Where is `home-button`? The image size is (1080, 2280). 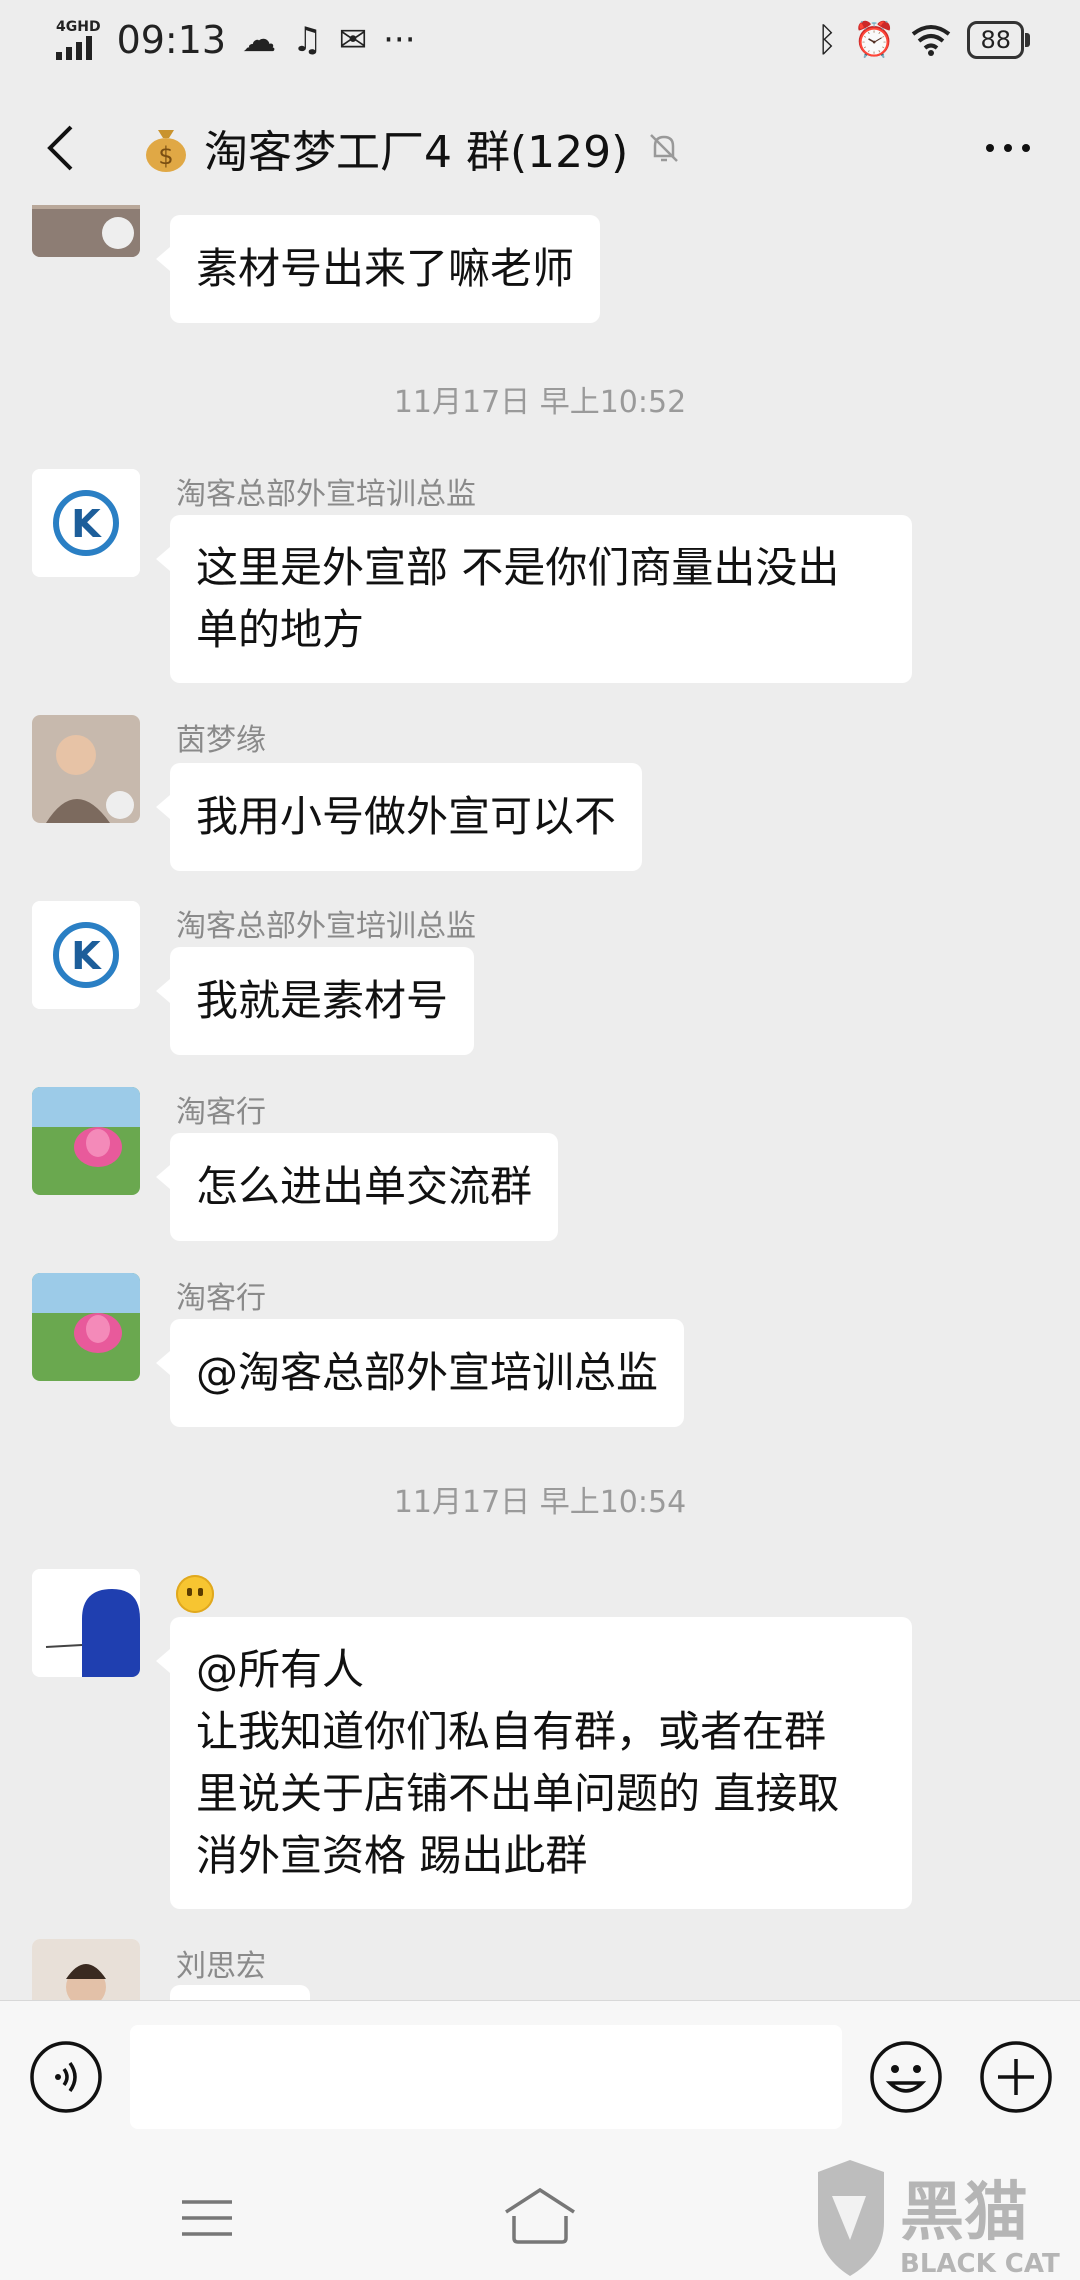 home-button is located at coordinates (540, 2218).